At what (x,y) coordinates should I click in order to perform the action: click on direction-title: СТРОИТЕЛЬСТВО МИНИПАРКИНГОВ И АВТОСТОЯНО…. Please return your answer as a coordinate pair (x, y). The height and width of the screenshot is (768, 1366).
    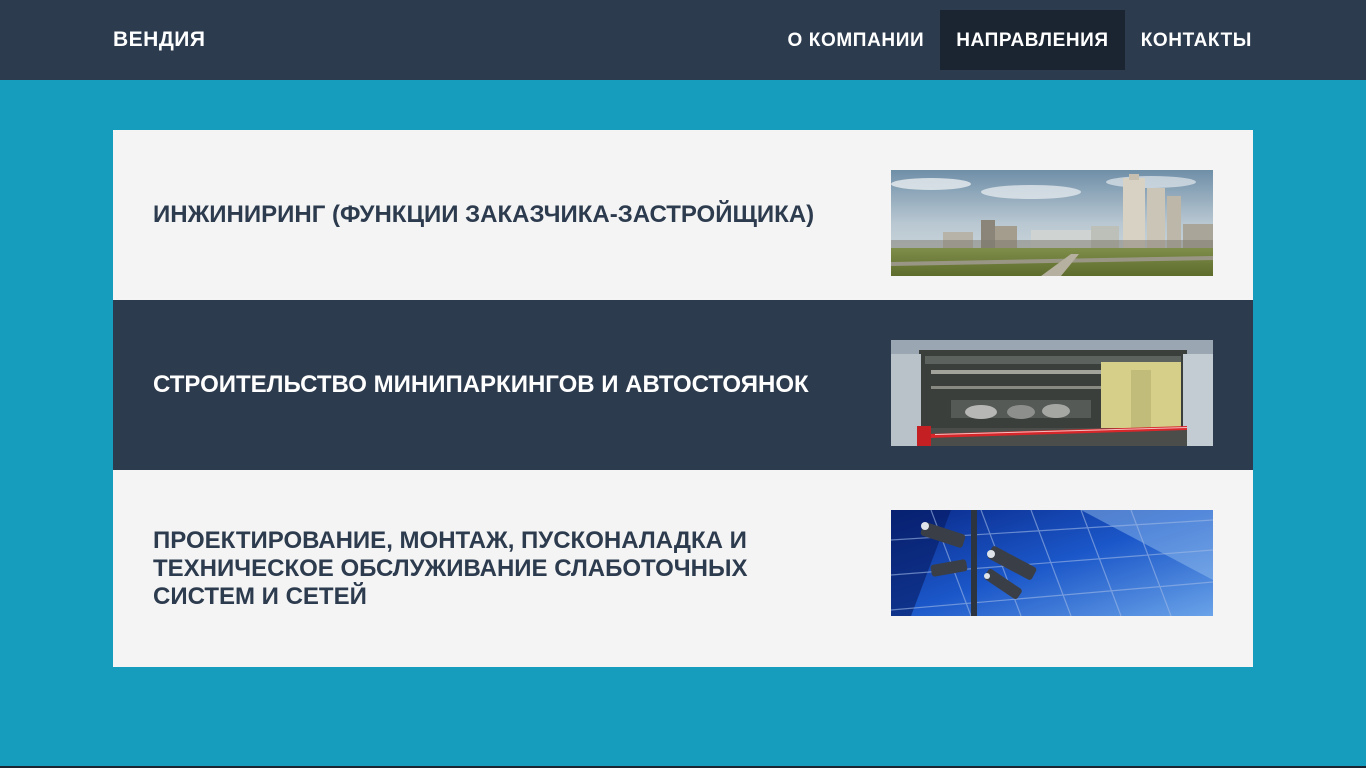
    Looking at the image, I should click on (481, 384).